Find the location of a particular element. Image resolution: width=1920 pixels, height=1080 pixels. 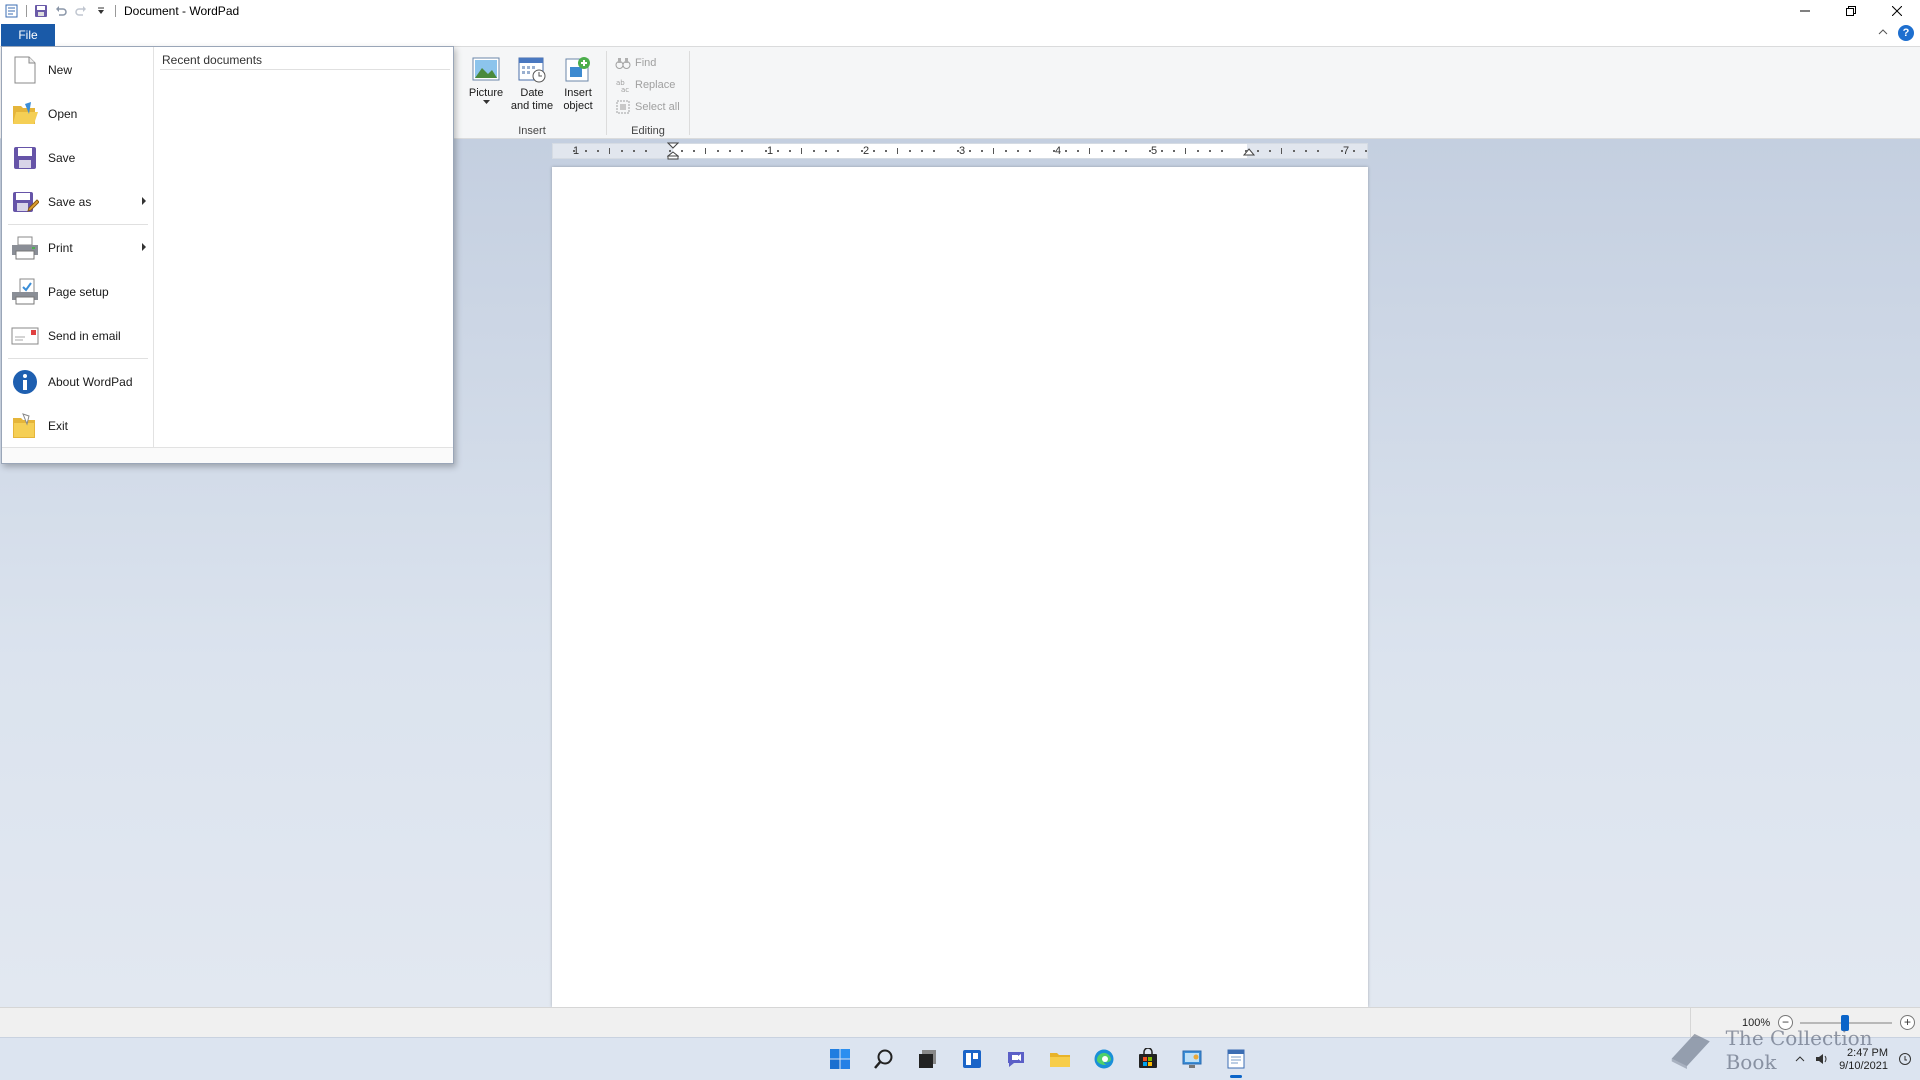

undo-icon is located at coordinates (61, 11).